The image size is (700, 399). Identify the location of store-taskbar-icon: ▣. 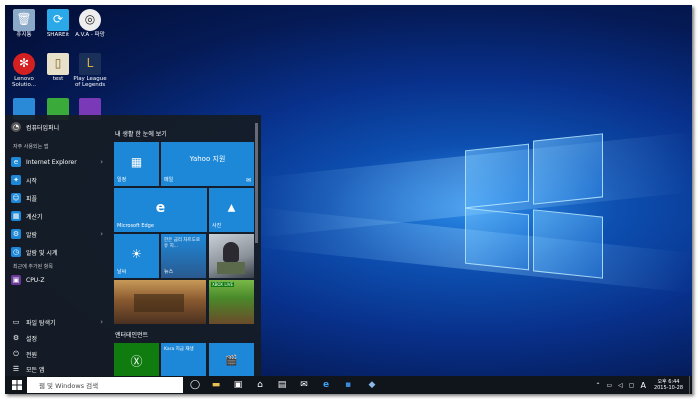
(238, 385).